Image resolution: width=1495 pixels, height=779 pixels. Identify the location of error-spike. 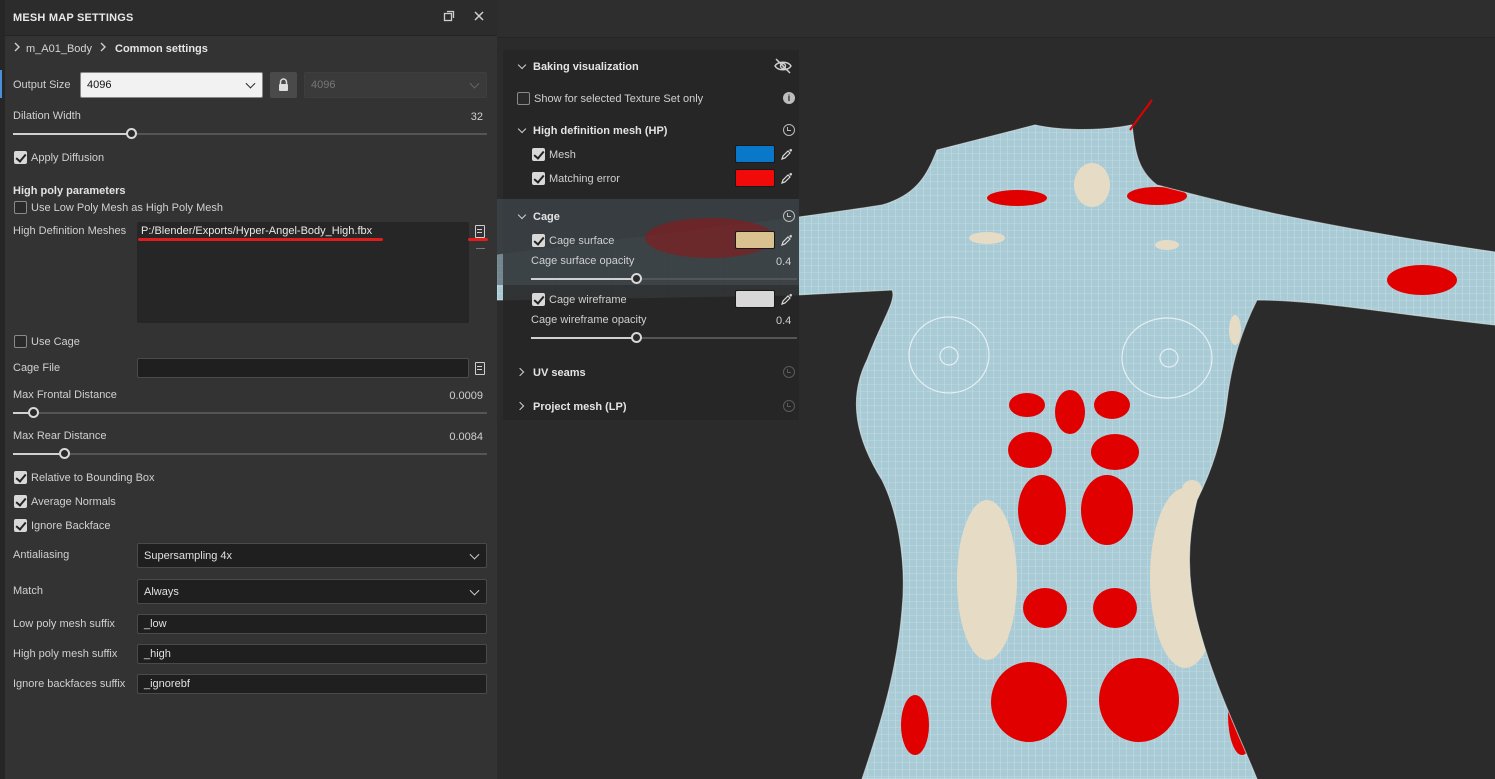
(1141, 115).